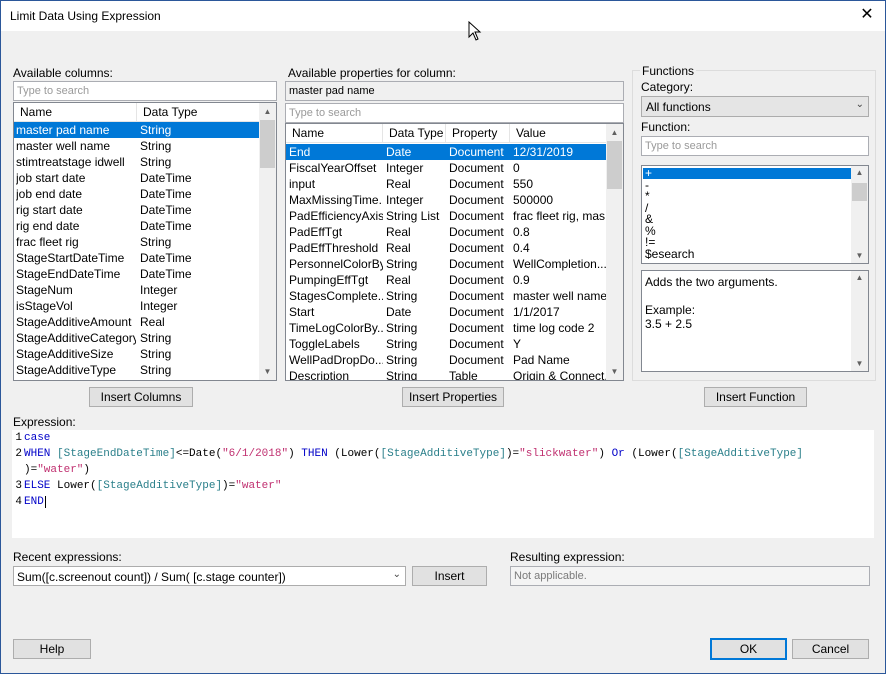 The image size is (886, 674). I want to click on column-row: StageNum Integer, so click(137, 290).